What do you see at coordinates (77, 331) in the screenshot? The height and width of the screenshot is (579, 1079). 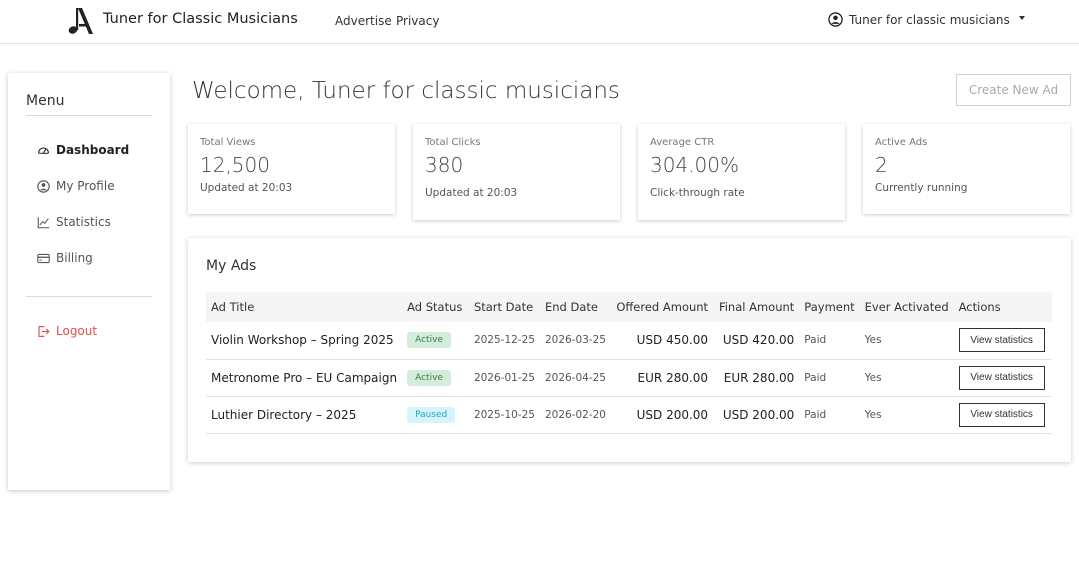 I see `logout-label: Logout` at bounding box center [77, 331].